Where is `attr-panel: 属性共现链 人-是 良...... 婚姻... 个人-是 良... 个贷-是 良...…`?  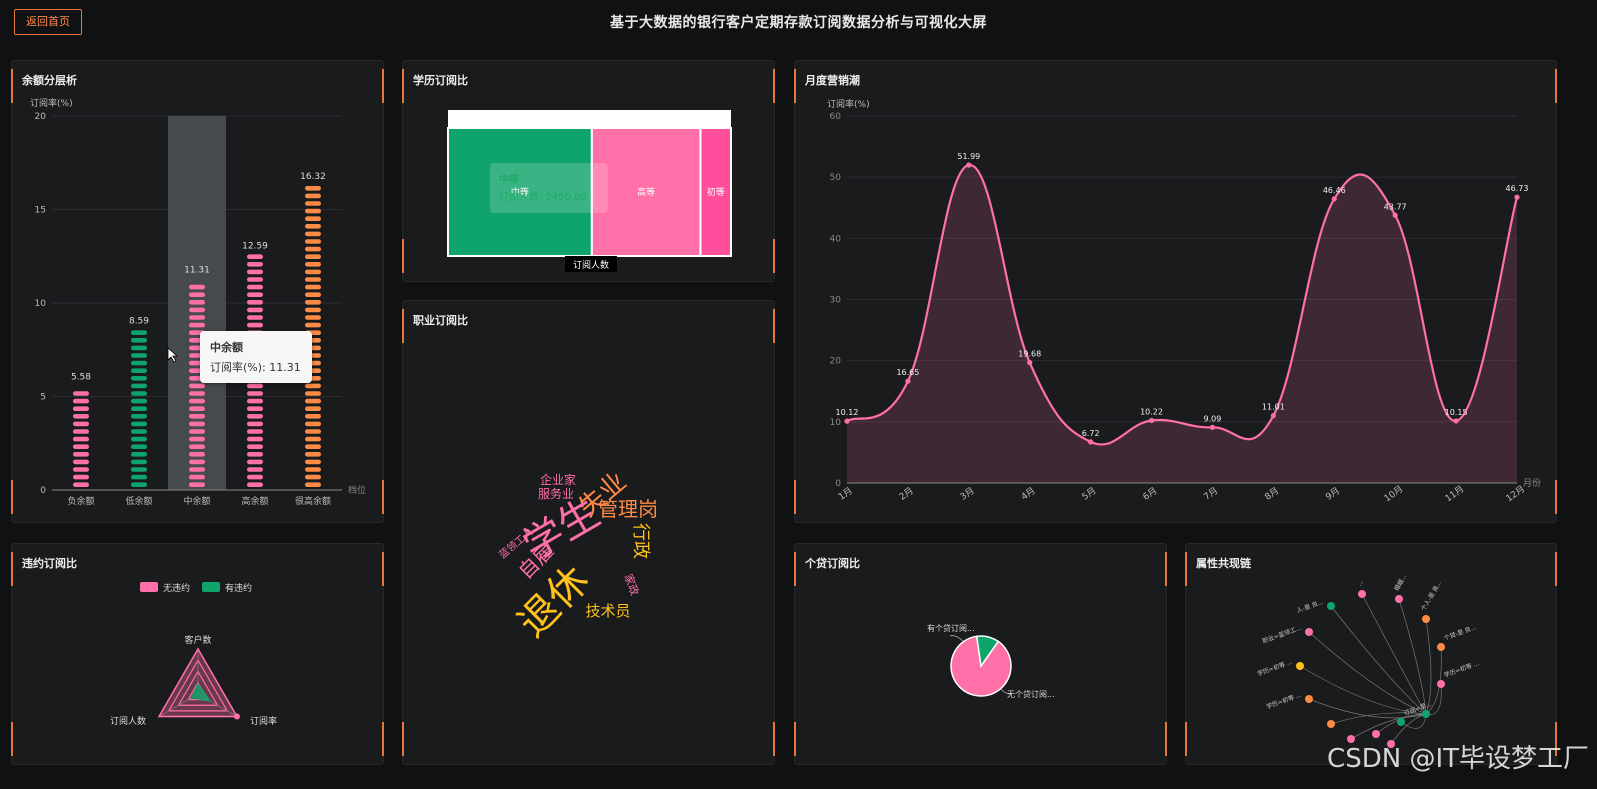
attr-panel: 属性共现链 人-是 良...... 婚姻... 个人-是 良... 个贷-是 良...… is located at coordinates (1371, 654).